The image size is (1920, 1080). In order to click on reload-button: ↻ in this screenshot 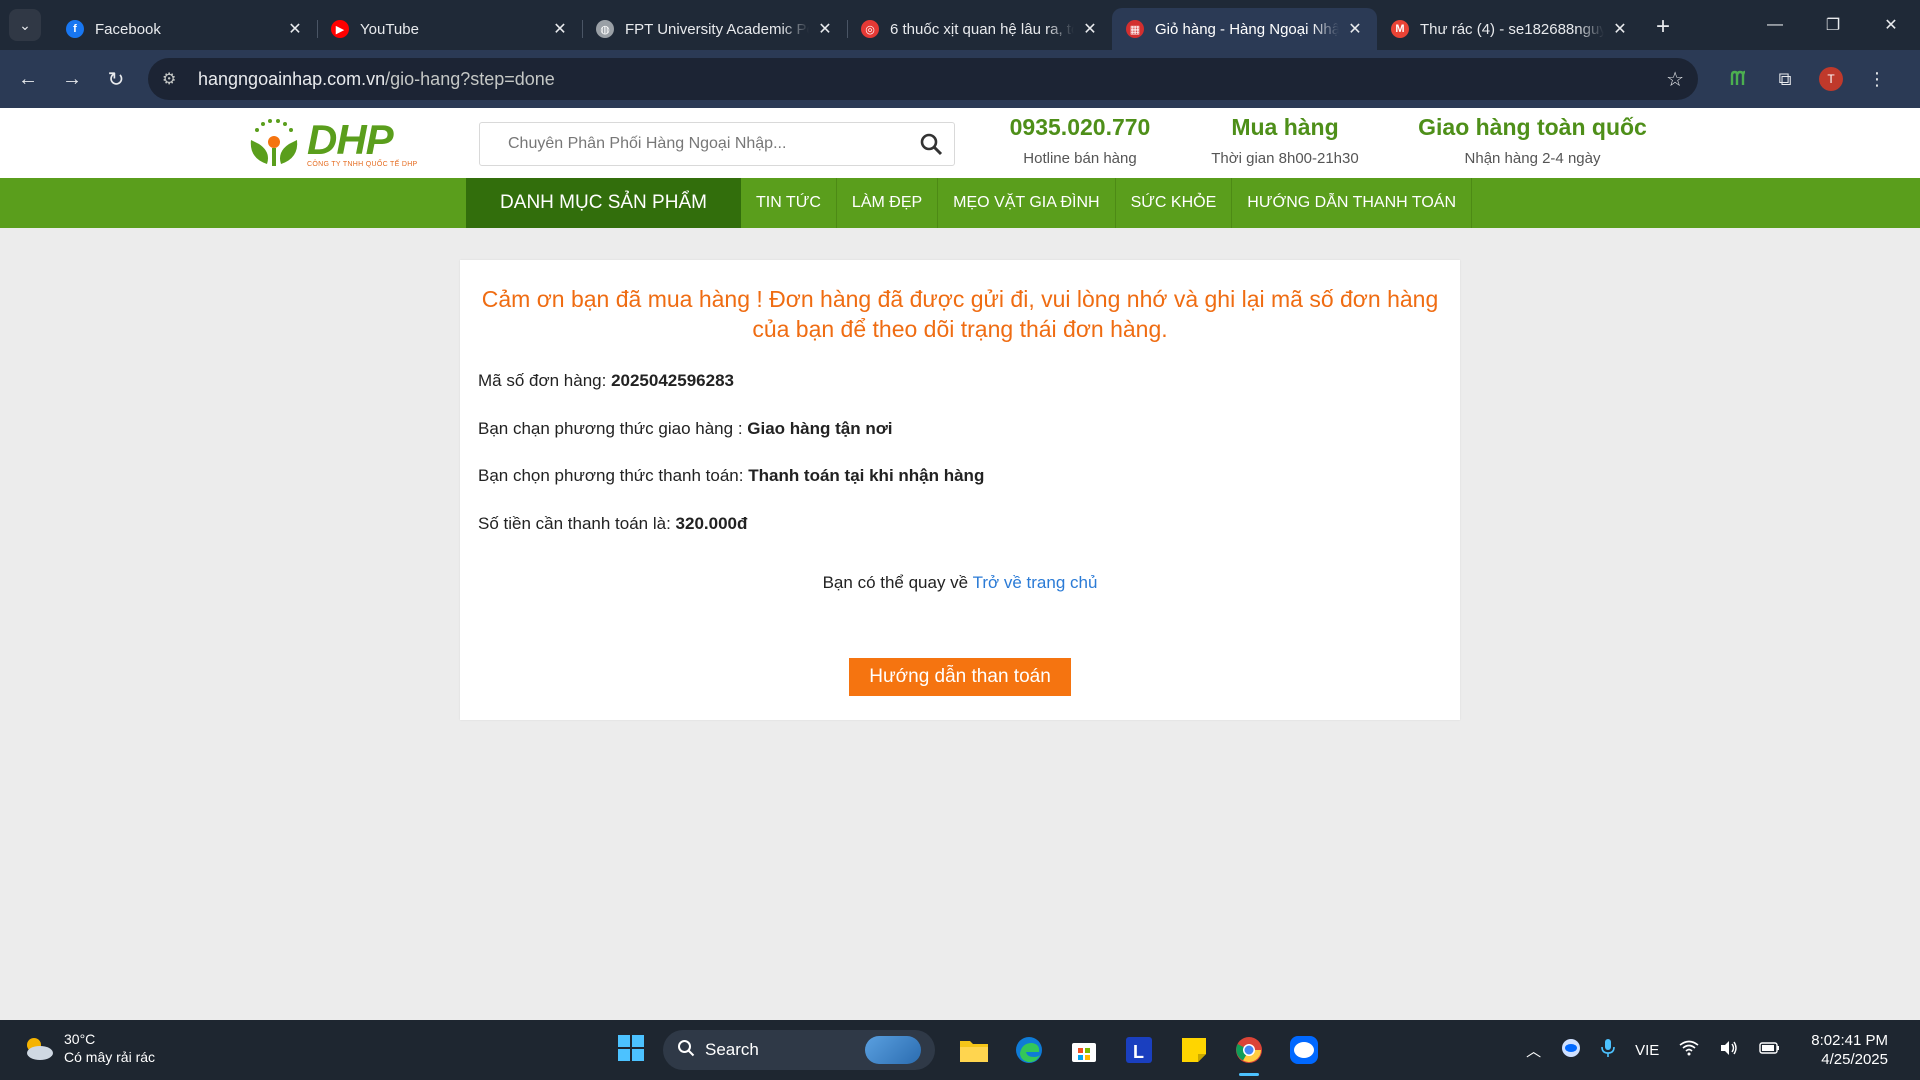, I will do `click(116, 79)`.